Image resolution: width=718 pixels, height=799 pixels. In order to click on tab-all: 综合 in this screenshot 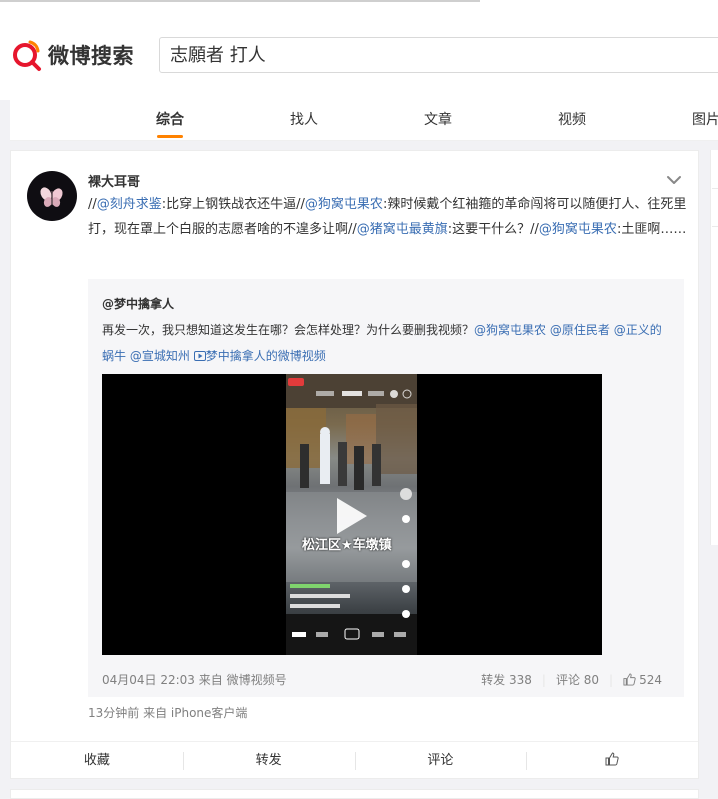, I will do `click(170, 120)`.